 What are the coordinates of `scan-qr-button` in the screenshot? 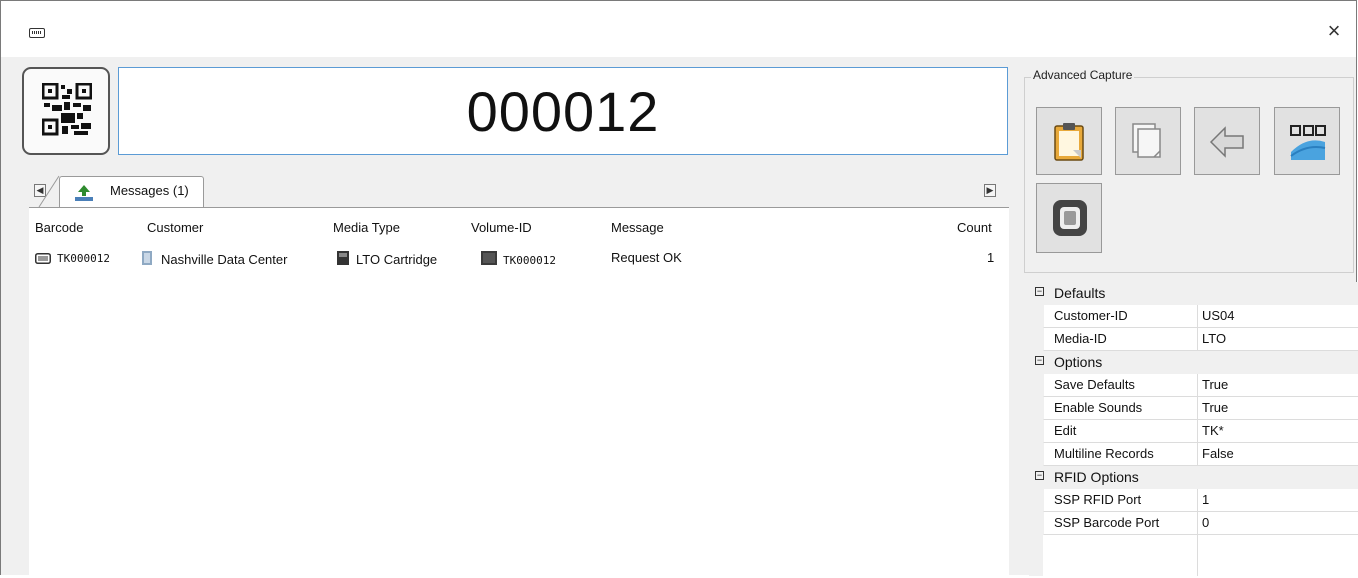 It's located at (66, 111).